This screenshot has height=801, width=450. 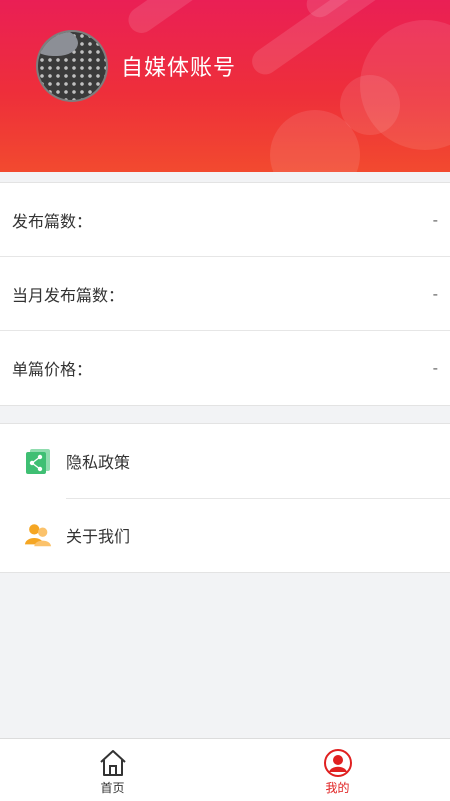 What do you see at coordinates (337, 763) in the screenshot?
I see `user-icon` at bounding box center [337, 763].